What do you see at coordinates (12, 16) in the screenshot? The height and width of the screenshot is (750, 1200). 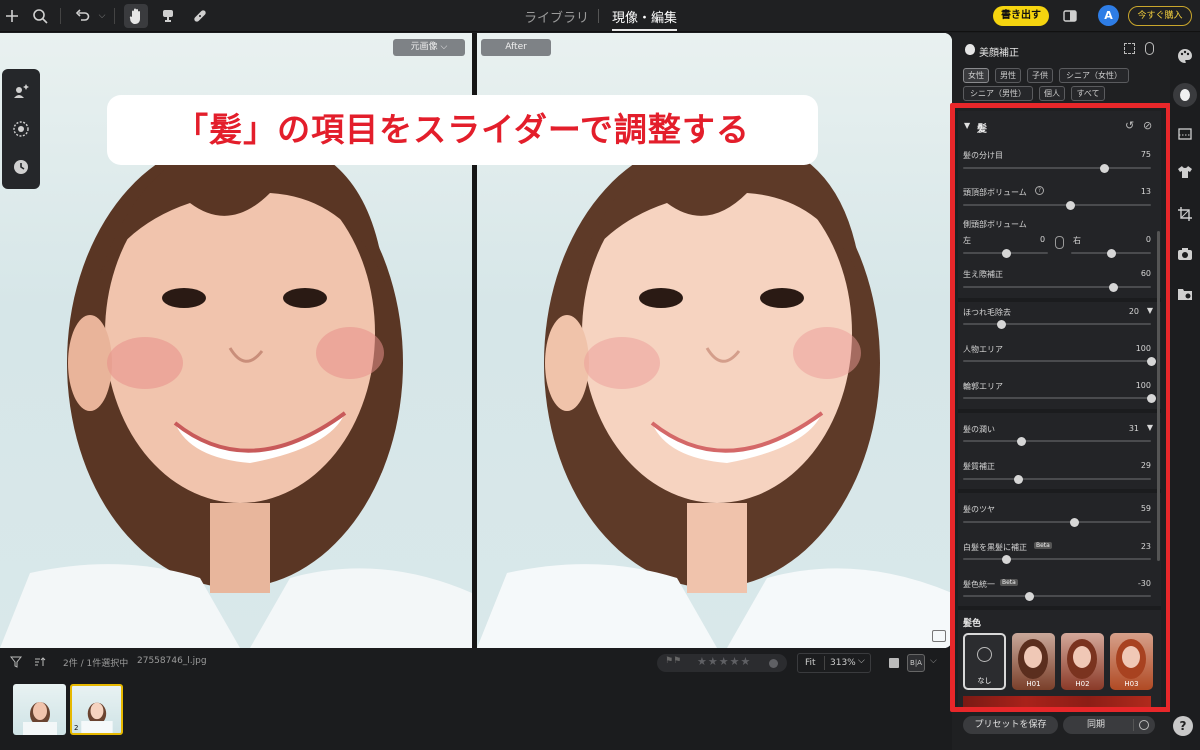 I see `add-icon` at bounding box center [12, 16].